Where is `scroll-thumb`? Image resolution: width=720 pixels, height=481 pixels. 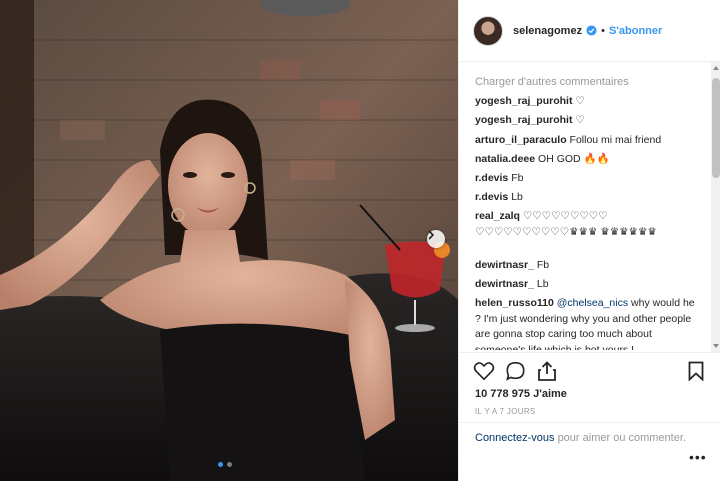
scroll-thumb is located at coordinates (716, 128).